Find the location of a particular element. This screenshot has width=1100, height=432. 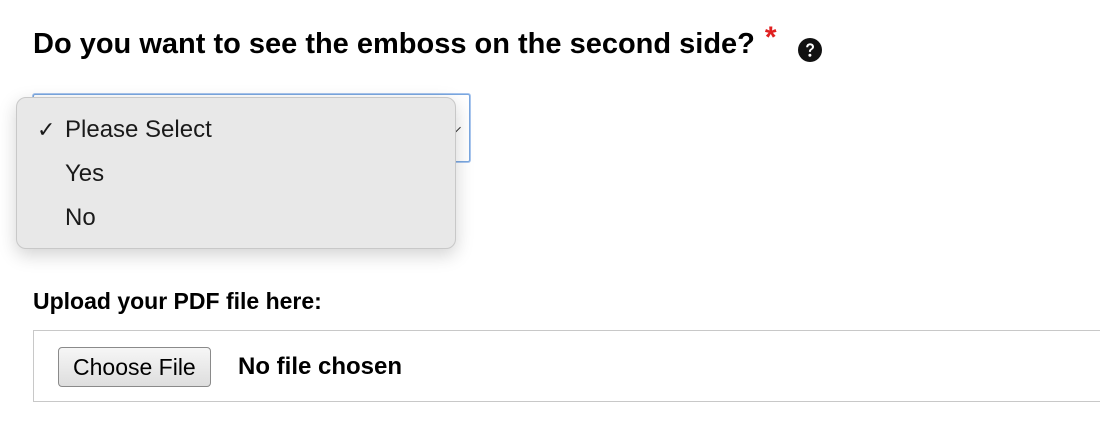

option-yes: Yes is located at coordinates (236, 174).